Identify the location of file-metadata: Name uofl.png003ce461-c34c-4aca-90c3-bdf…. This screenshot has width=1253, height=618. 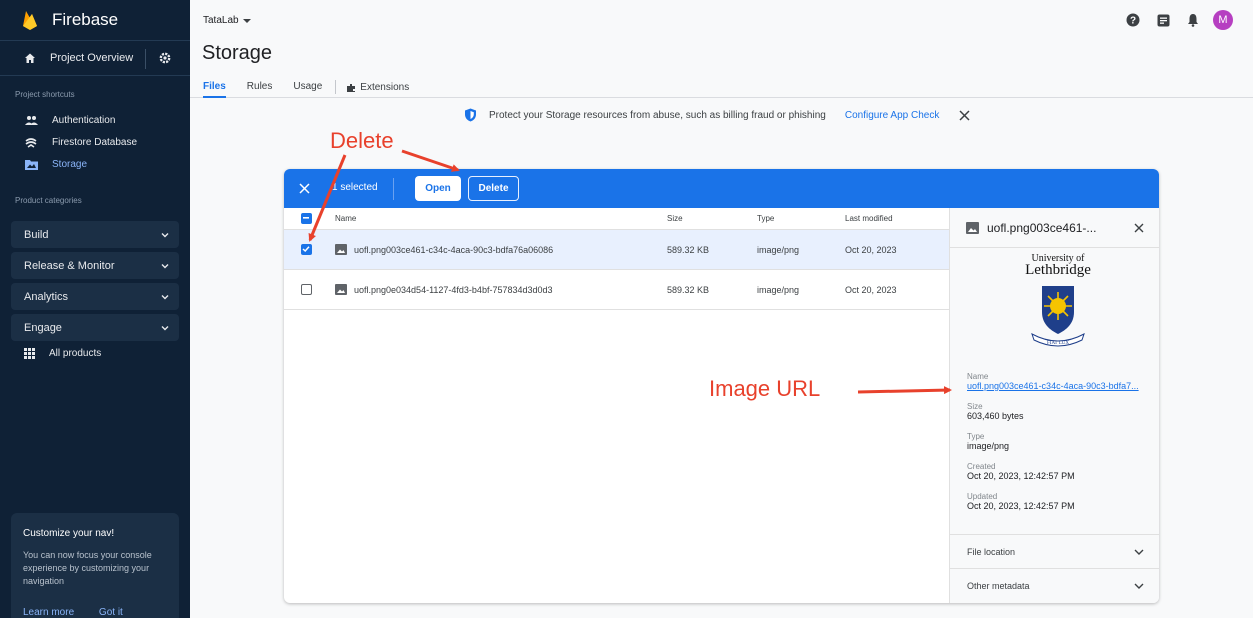
(1057, 447).